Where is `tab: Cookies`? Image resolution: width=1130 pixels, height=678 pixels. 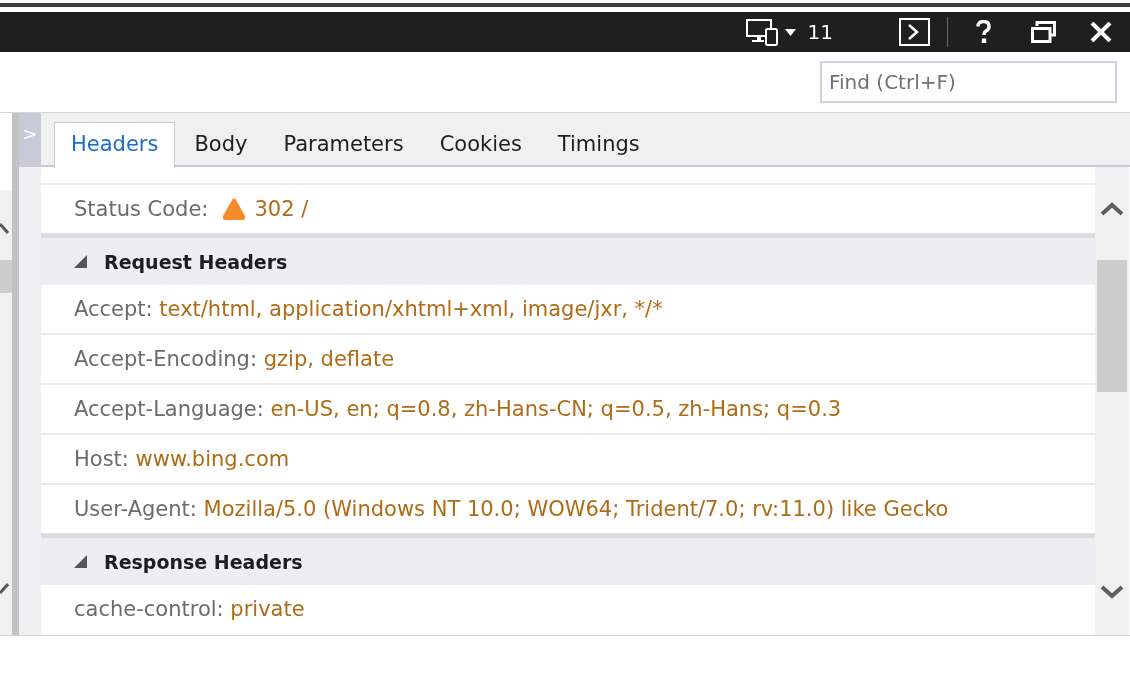
tab: Cookies is located at coordinates (480, 145).